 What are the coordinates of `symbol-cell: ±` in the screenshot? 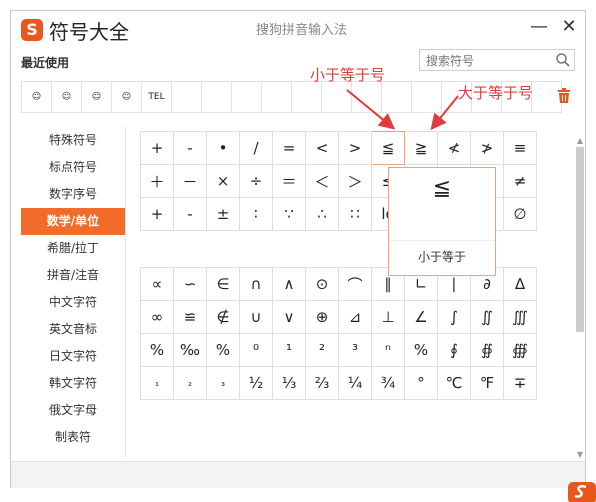 It's located at (223, 214).